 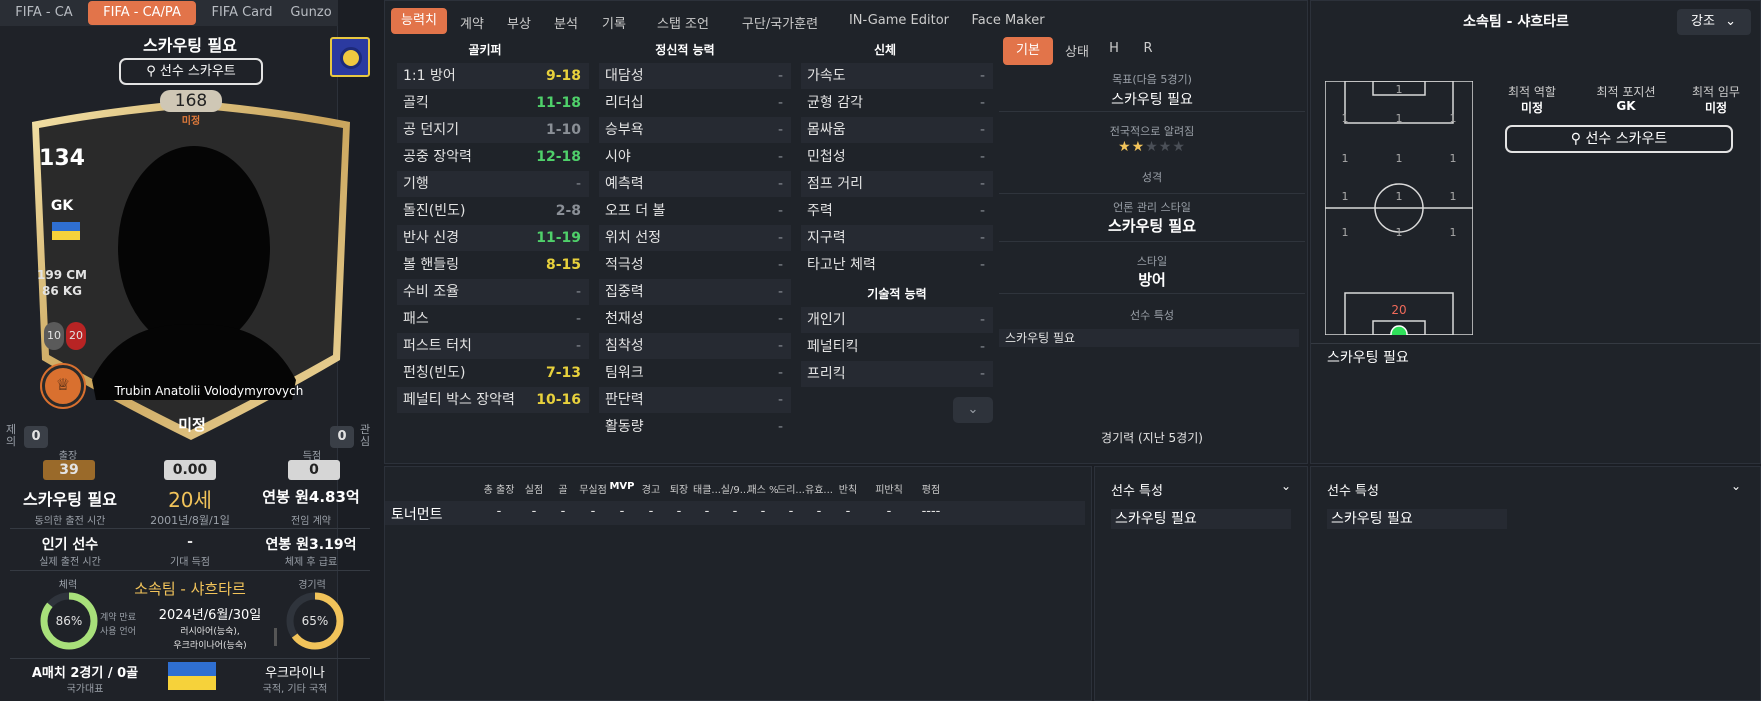 What do you see at coordinates (62, 275) in the screenshot?
I see `card-height: 199 CM` at bounding box center [62, 275].